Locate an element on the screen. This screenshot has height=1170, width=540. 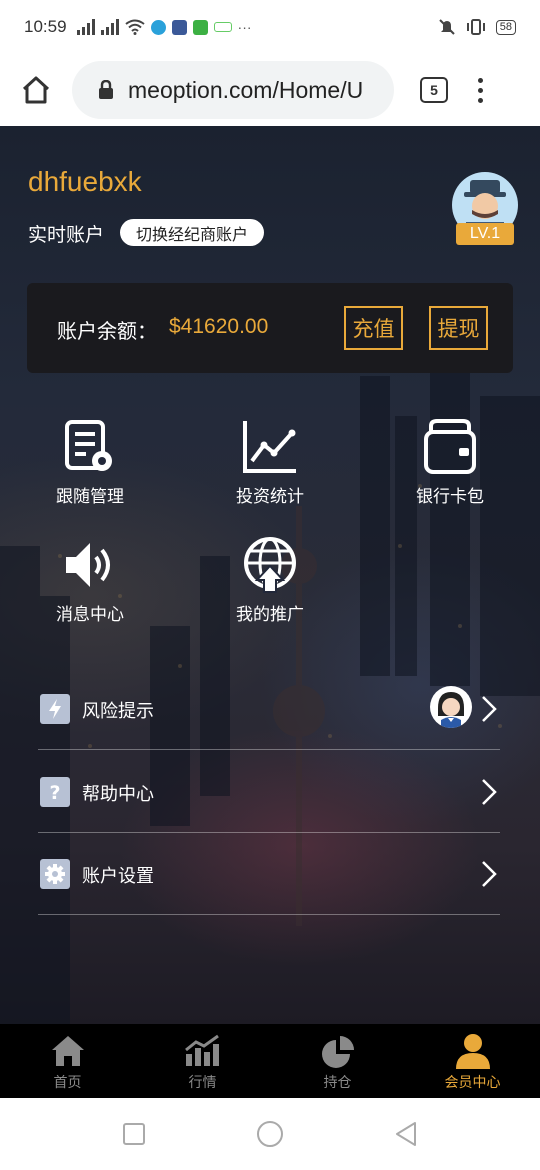
menu-label-help-center: 帮助中心 is located at coordinates (118, 794).